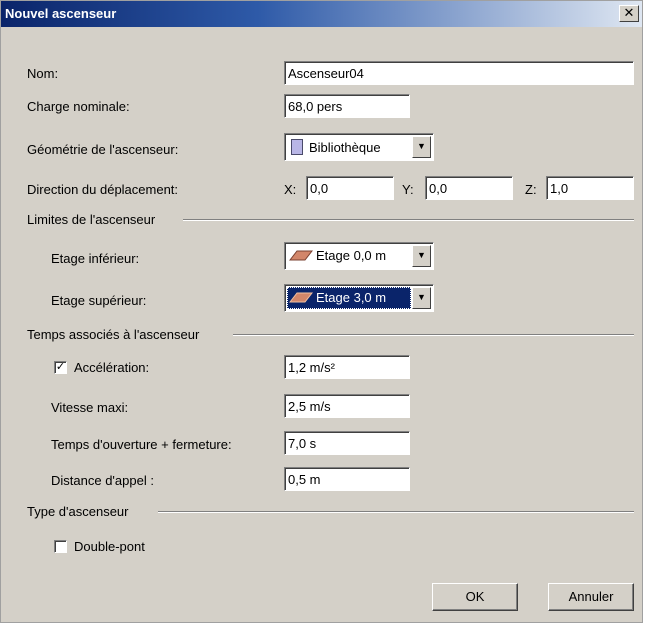 The width and height of the screenshot is (645, 625). Describe the element at coordinates (141, 444) in the screenshot. I see `door-time-label: Temps d'ouverture + fermeture:` at that location.